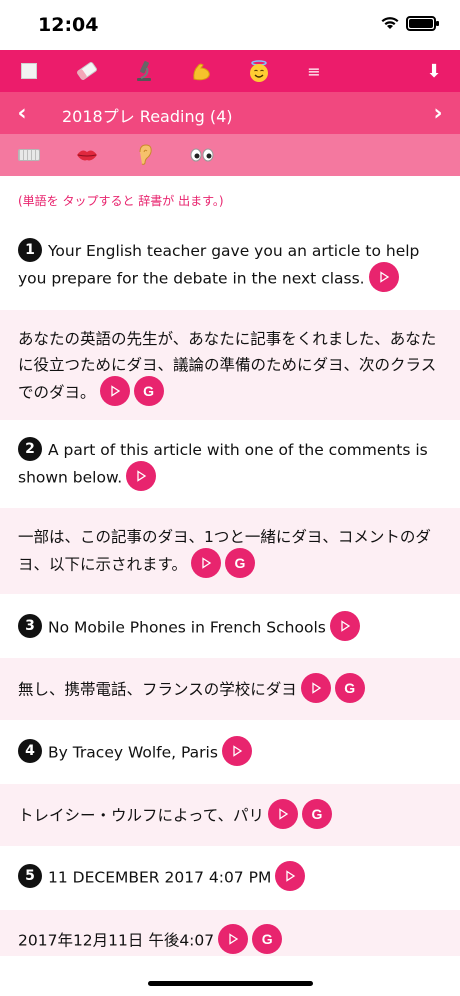 Image resolution: width=460 pixels, height=996 pixels. Describe the element at coordinates (422, 23) in the screenshot. I see `battery-icon` at that location.